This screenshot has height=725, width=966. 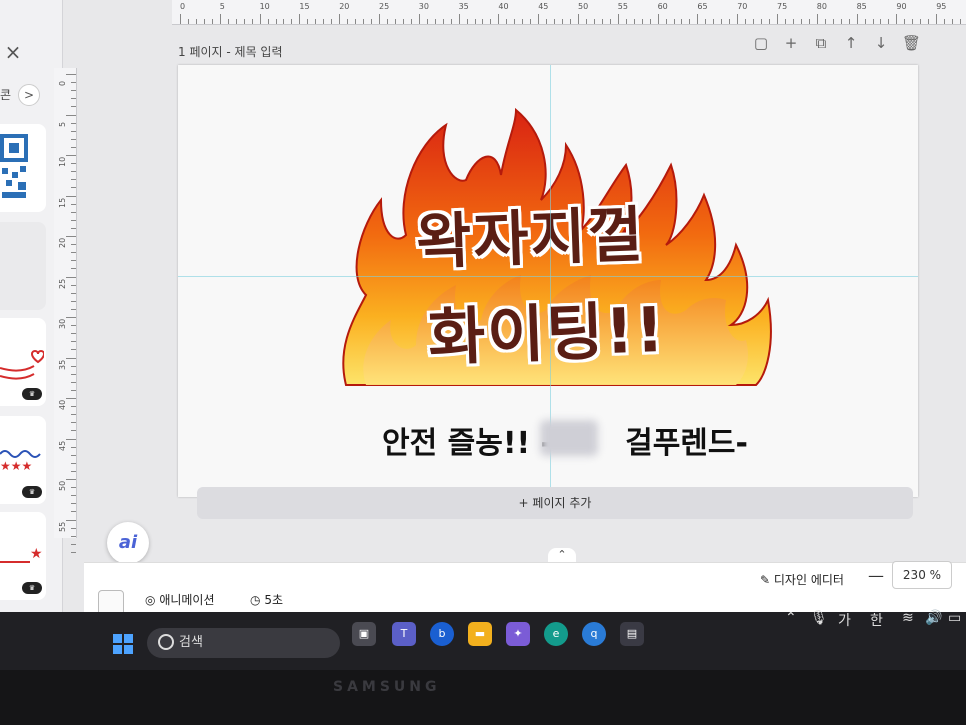 I want to click on nav-label: 콘, so click(x=6, y=95).